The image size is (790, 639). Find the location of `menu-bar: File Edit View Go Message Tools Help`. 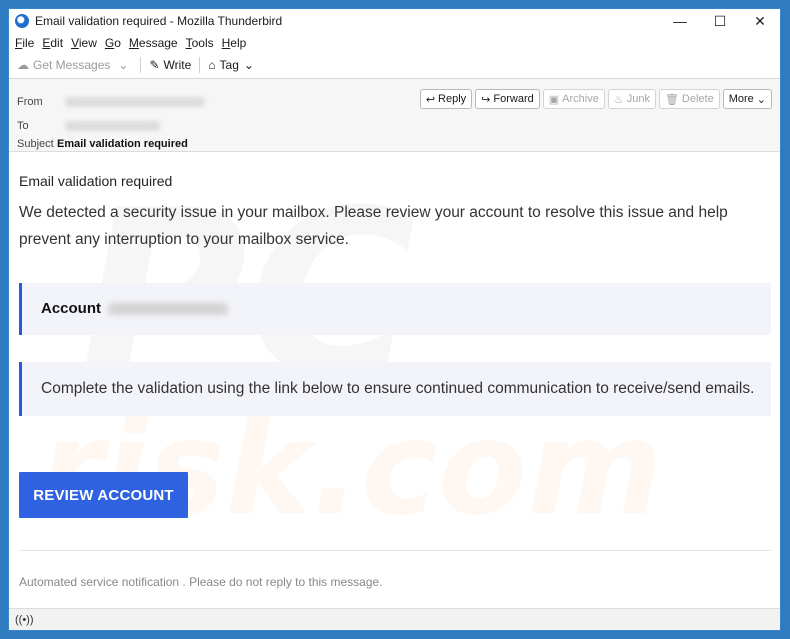

menu-bar: File Edit View Go Message Tools Help is located at coordinates (394, 42).